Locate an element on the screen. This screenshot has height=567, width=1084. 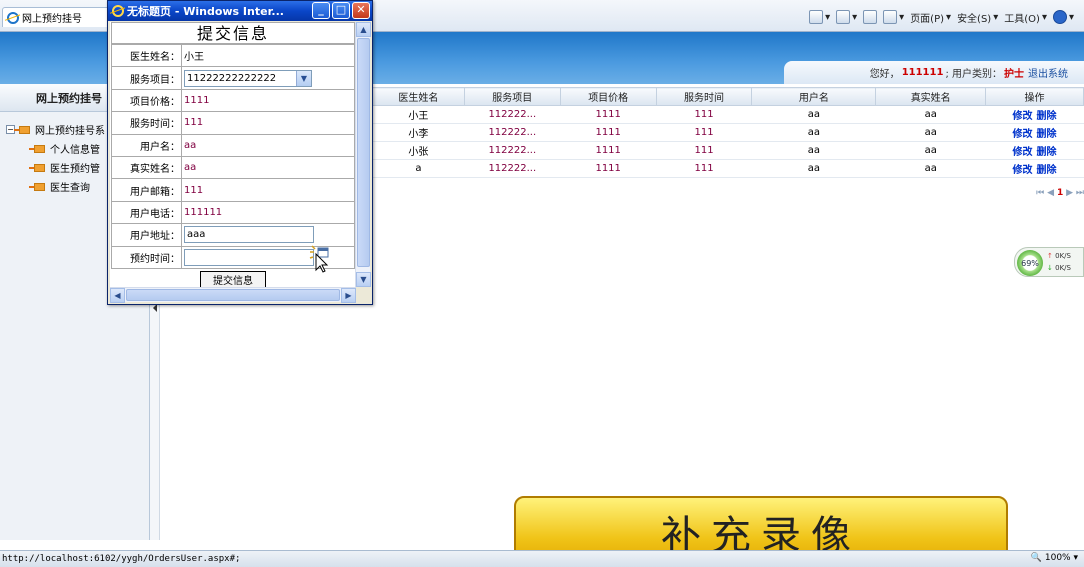
pager: ⏮ ◀ 1 ▶ ⏭ is located at coordinates (1060, 193).